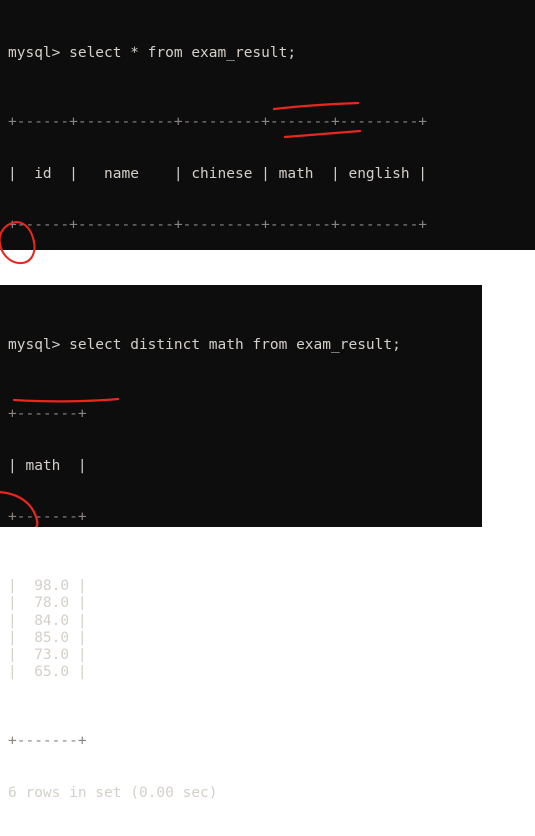  Describe the element at coordinates (47, 586) in the screenshot. I see `list-item: | 98.0 |` at that location.